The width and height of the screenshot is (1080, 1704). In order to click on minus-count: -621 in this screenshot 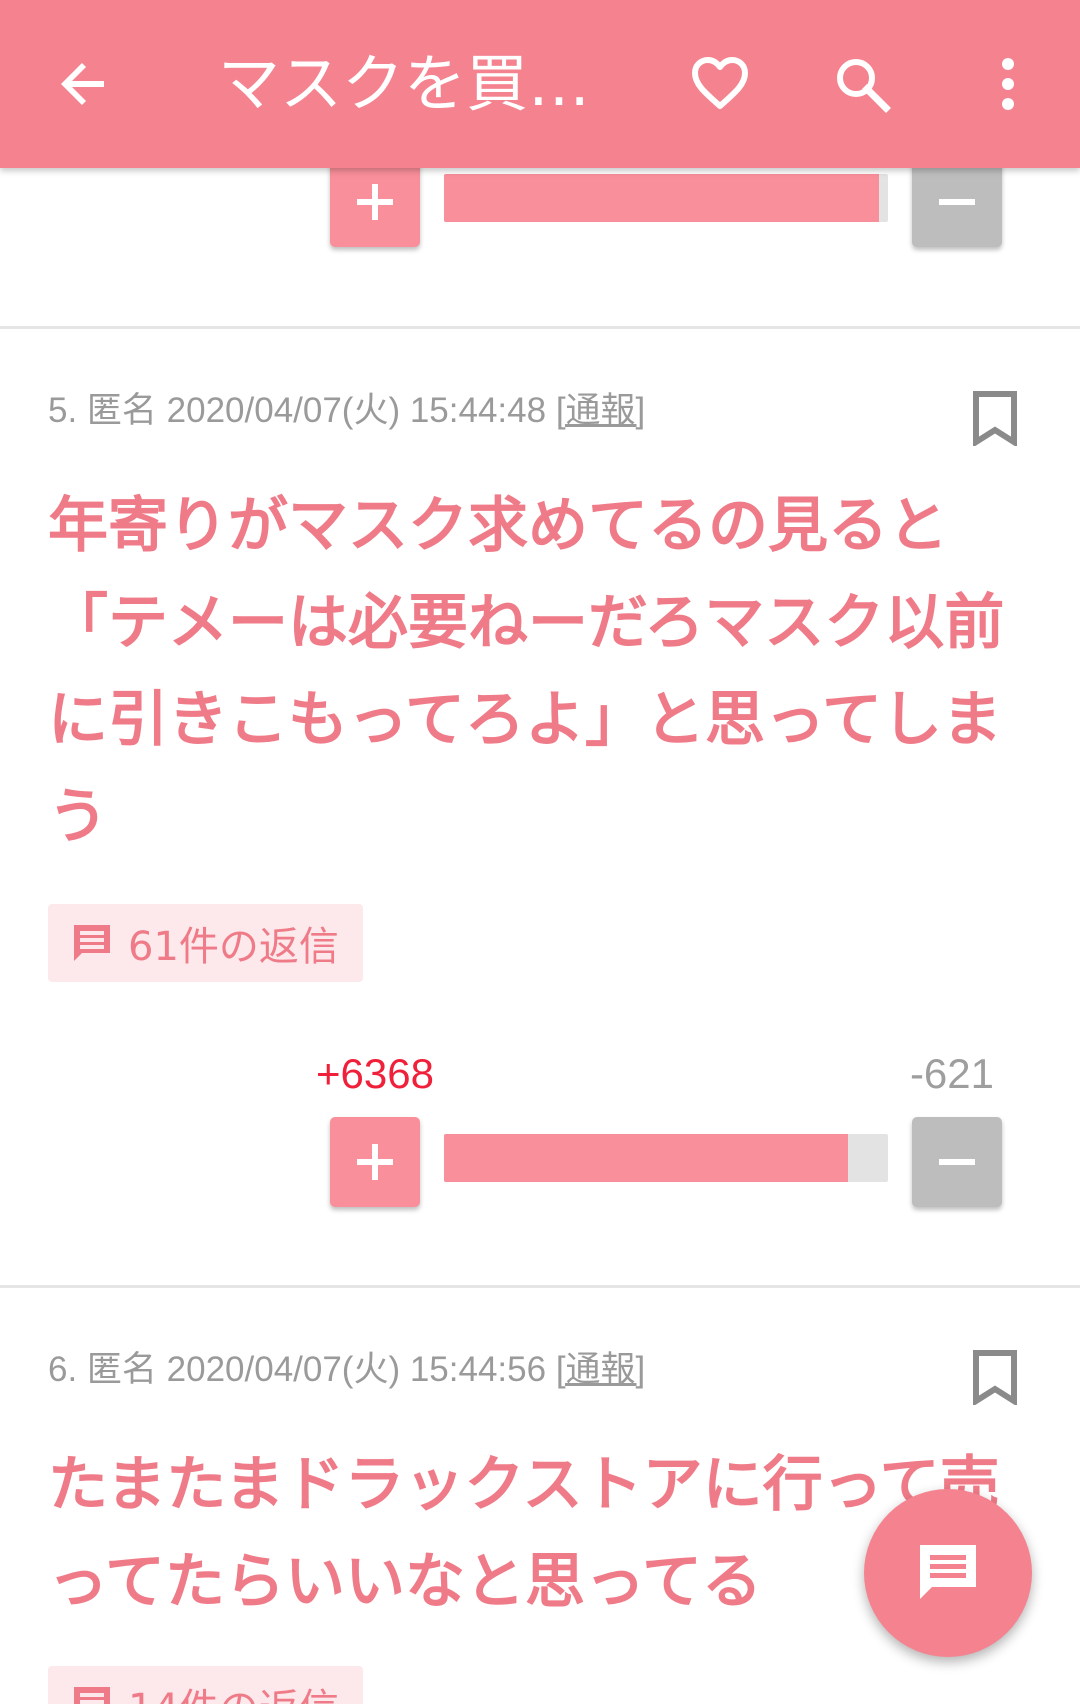, I will do `click(951, 1073)`.